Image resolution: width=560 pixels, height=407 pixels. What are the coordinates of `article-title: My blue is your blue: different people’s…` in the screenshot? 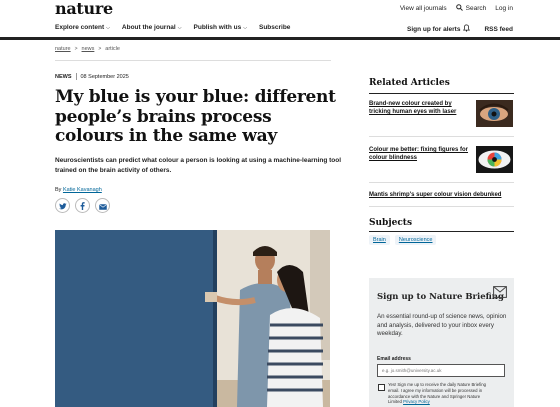 It's located at (195, 116).